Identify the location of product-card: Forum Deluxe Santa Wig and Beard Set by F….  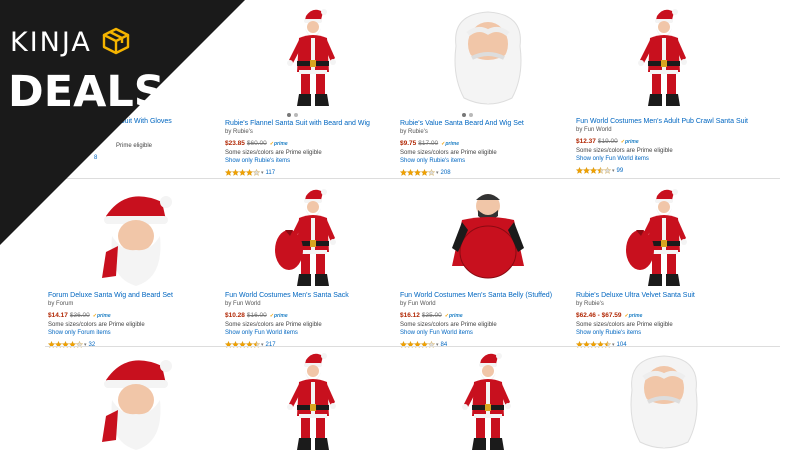
(135, 267).